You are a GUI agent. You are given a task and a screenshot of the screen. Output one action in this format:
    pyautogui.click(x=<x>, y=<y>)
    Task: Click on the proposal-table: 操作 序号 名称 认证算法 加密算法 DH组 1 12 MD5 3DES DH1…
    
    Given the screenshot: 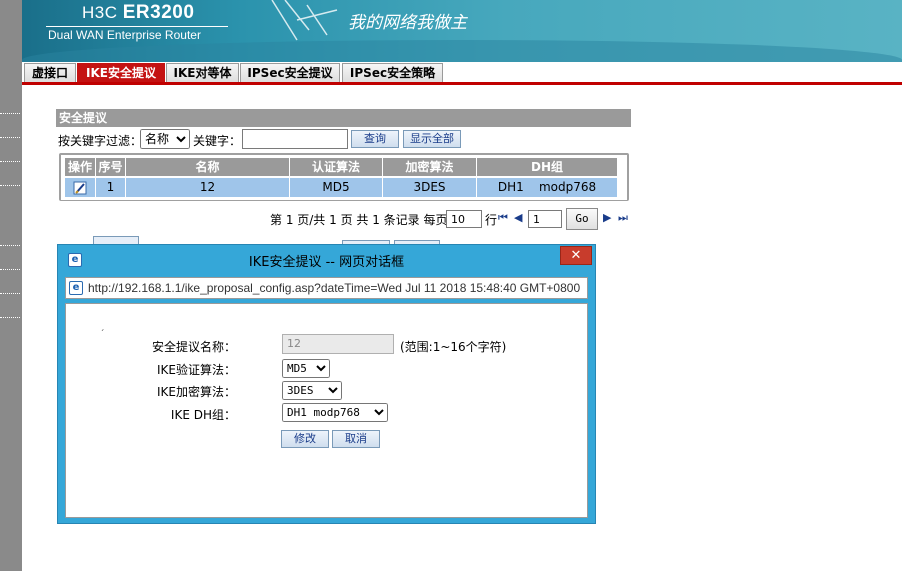 What is the action you would take?
    pyautogui.click(x=344, y=177)
    